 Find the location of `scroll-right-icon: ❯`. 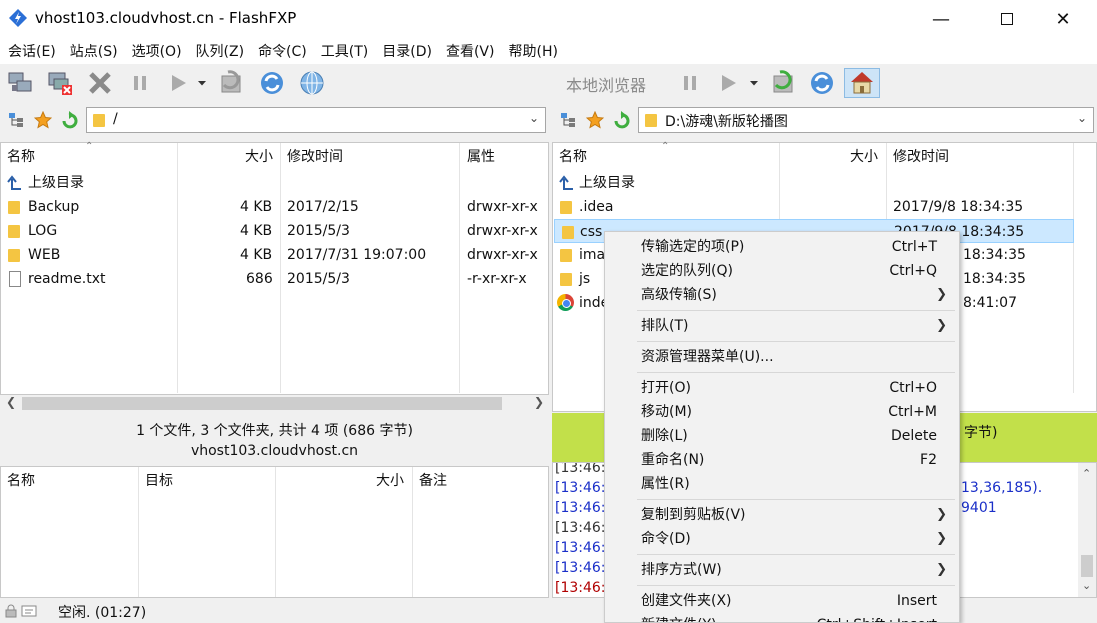

scroll-right-icon: ❯ is located at coordinates (539, 402).